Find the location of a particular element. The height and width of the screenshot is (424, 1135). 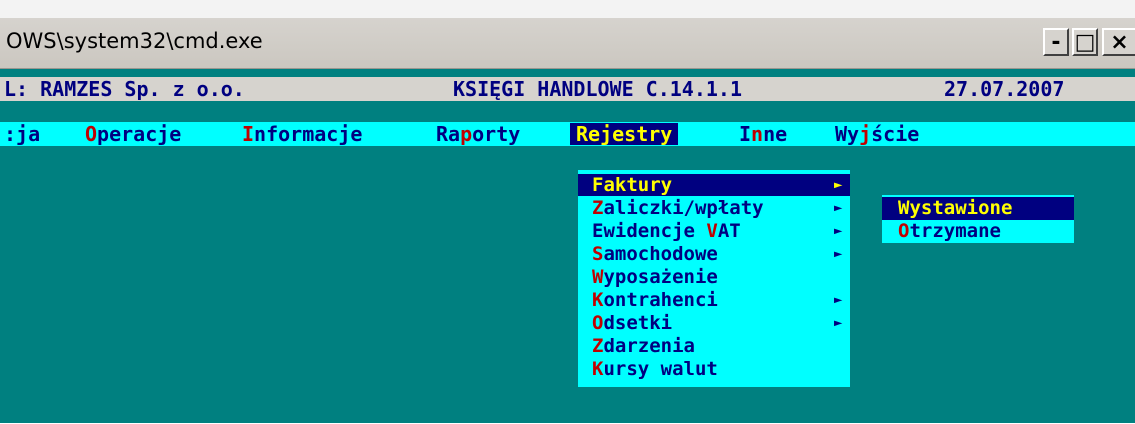

close-button: × is located at coordinates (1118, 42).